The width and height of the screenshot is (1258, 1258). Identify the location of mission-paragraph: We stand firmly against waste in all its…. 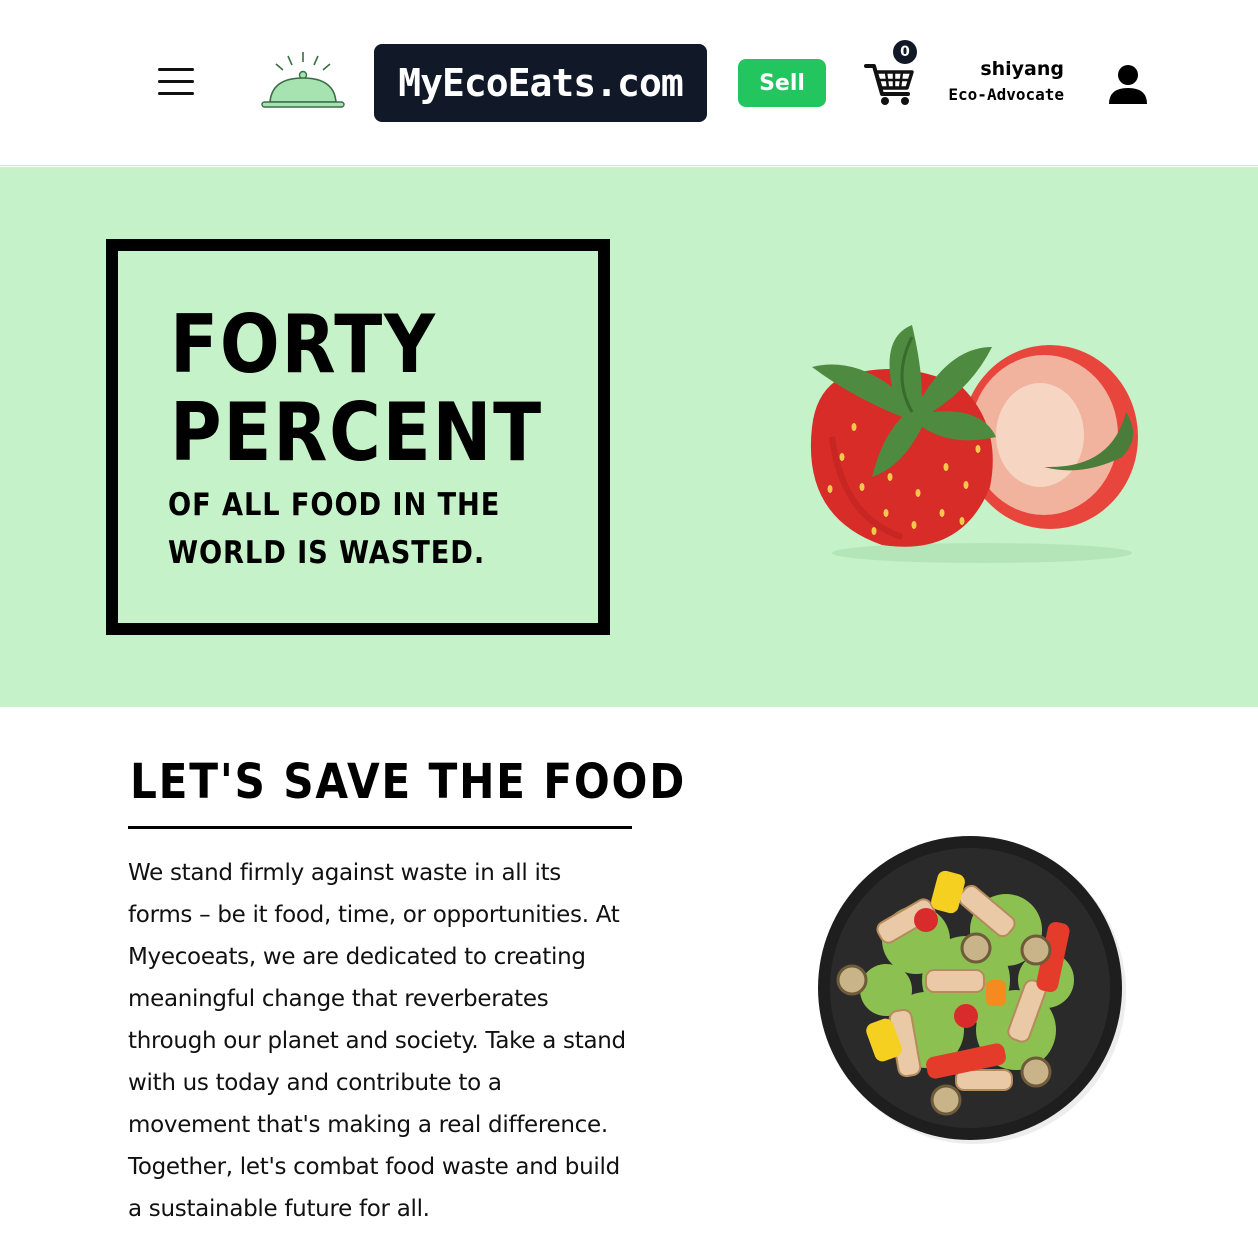
(377, 1041).